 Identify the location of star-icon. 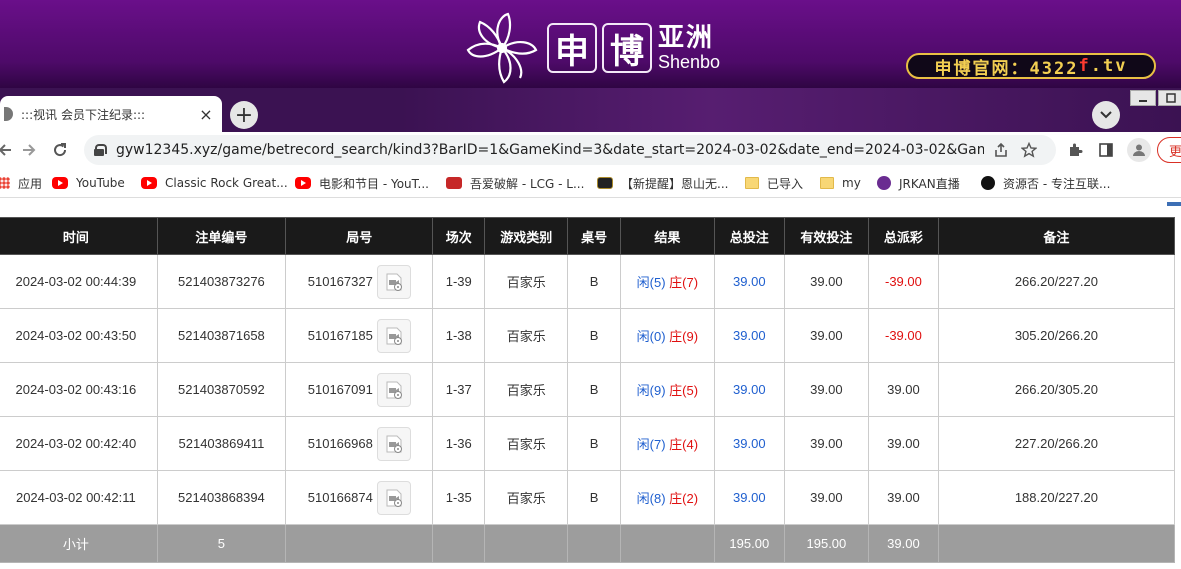
(1029, 150).